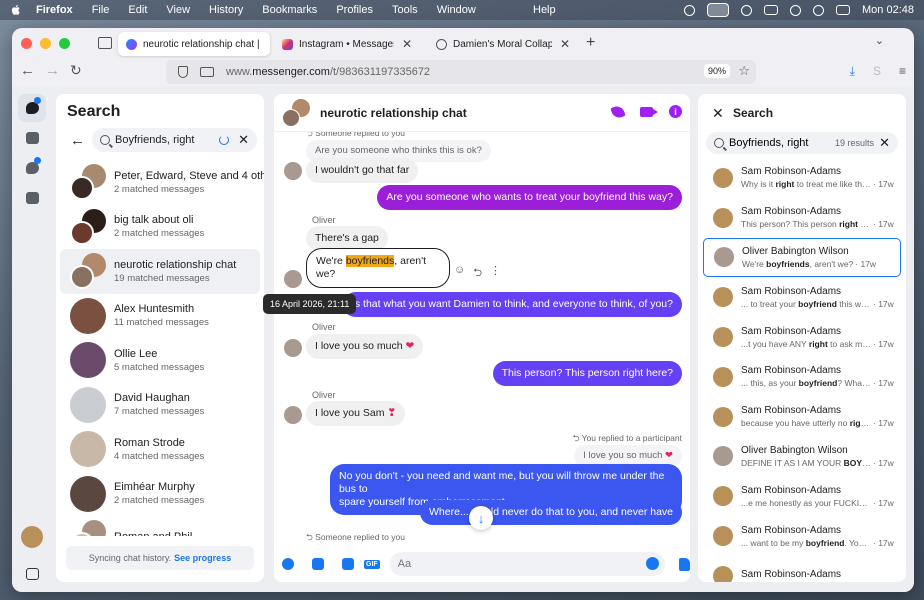 The image size is (924, 600). I want to click on url-text: www.messenger.com/t/983631197335672, so click(328, 72).